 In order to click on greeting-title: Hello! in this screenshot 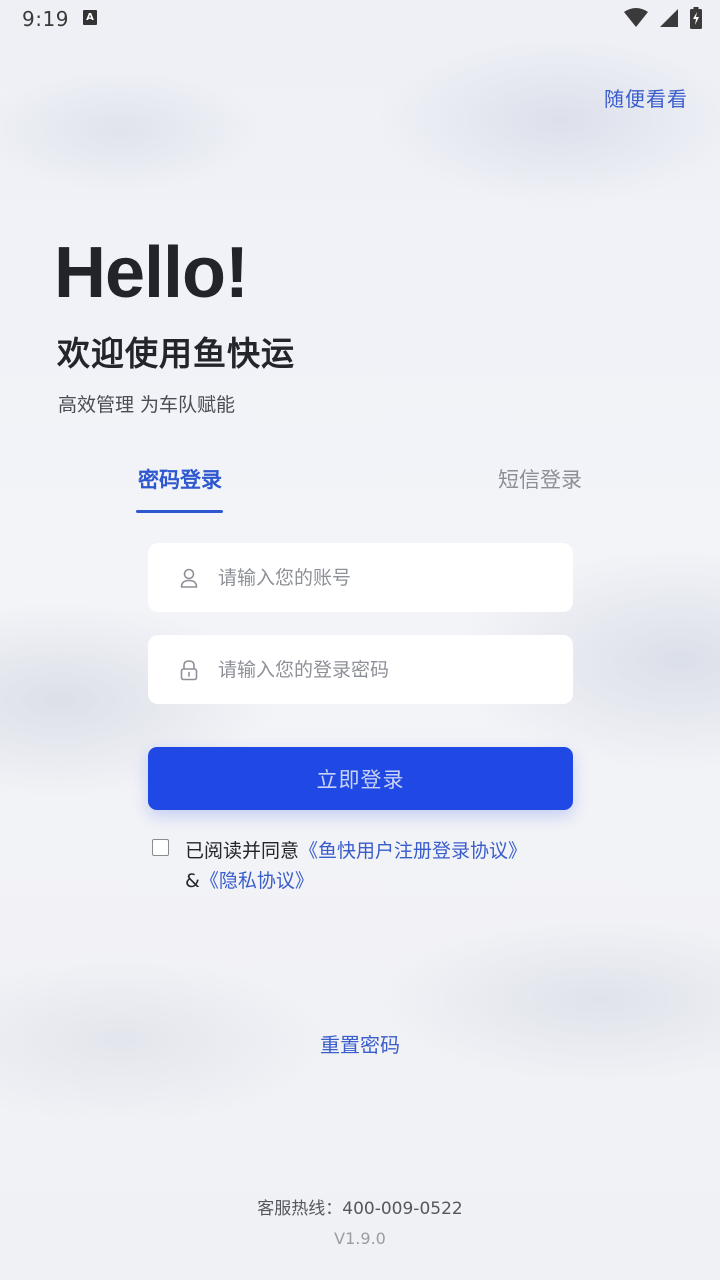, I will do `click(151, 273)`.